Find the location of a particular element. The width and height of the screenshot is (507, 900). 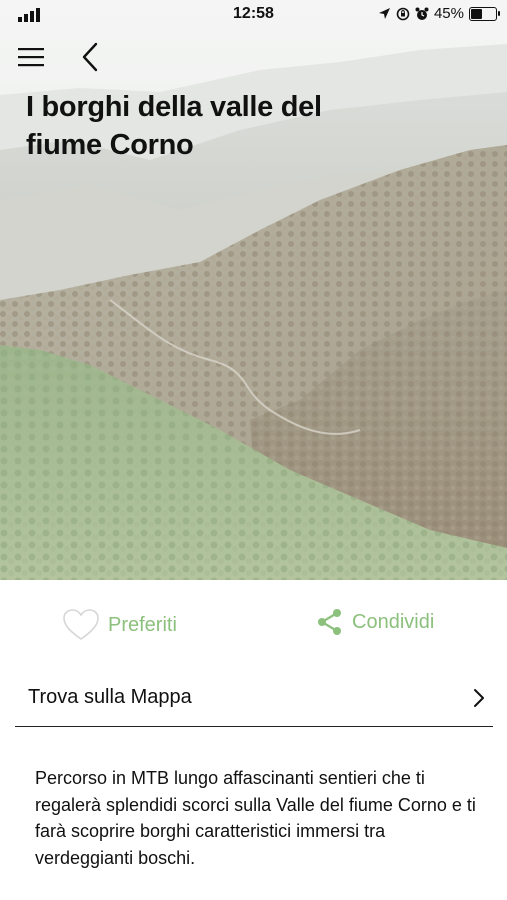

page-title: I borghi della valle del fiume Corno is located at coordinates (174, 126).